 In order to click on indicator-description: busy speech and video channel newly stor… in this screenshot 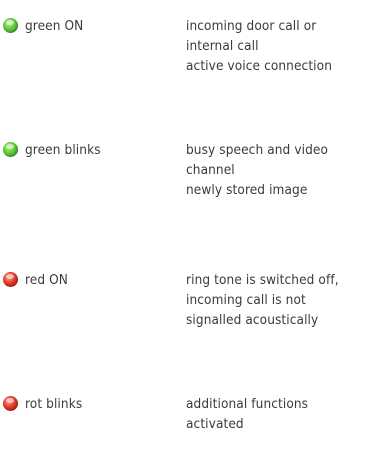, I will do `click(276, 172)`.